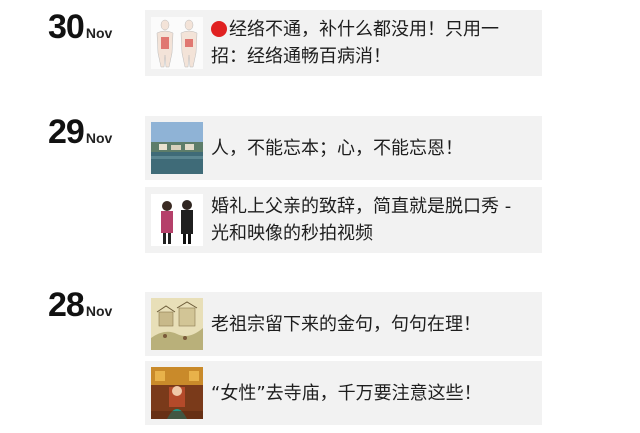 The width and height of the screenshot is (640, 433). I want to click on date-label: 29 Nov, so click(80, 132).